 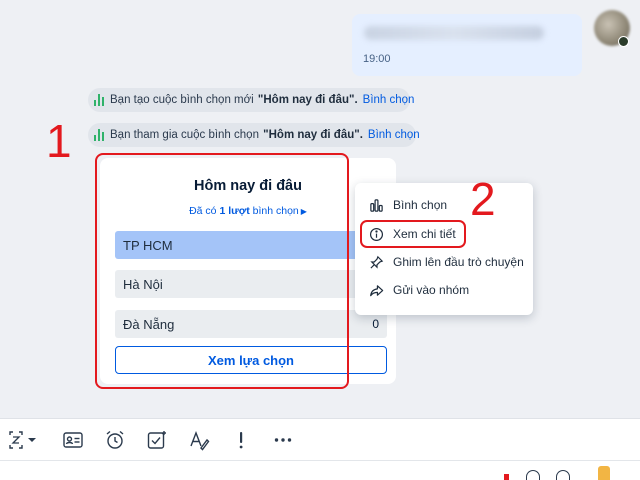 What do you see at coordinates (182, 100) in the screenshot?
I see `notice-text: Bạn tạo cuộc bình chọn mới` at bounding box center [182, 100].